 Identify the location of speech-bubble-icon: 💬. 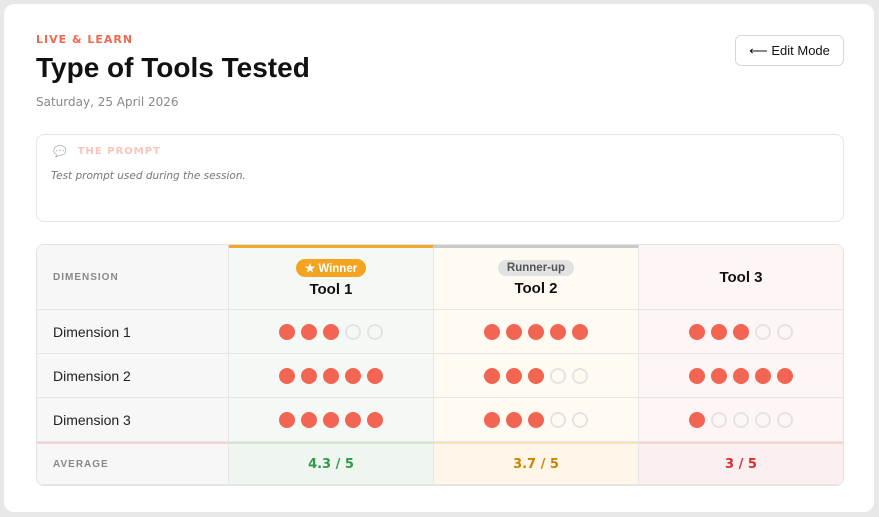
(60, 151).